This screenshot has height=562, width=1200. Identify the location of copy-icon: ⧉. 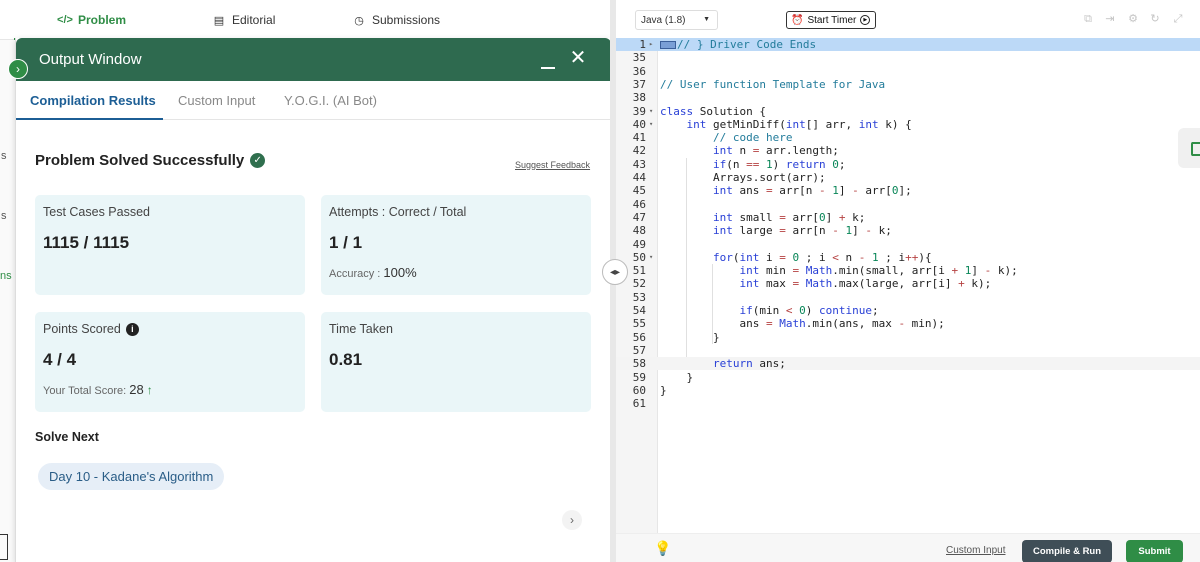
(1088, 19).